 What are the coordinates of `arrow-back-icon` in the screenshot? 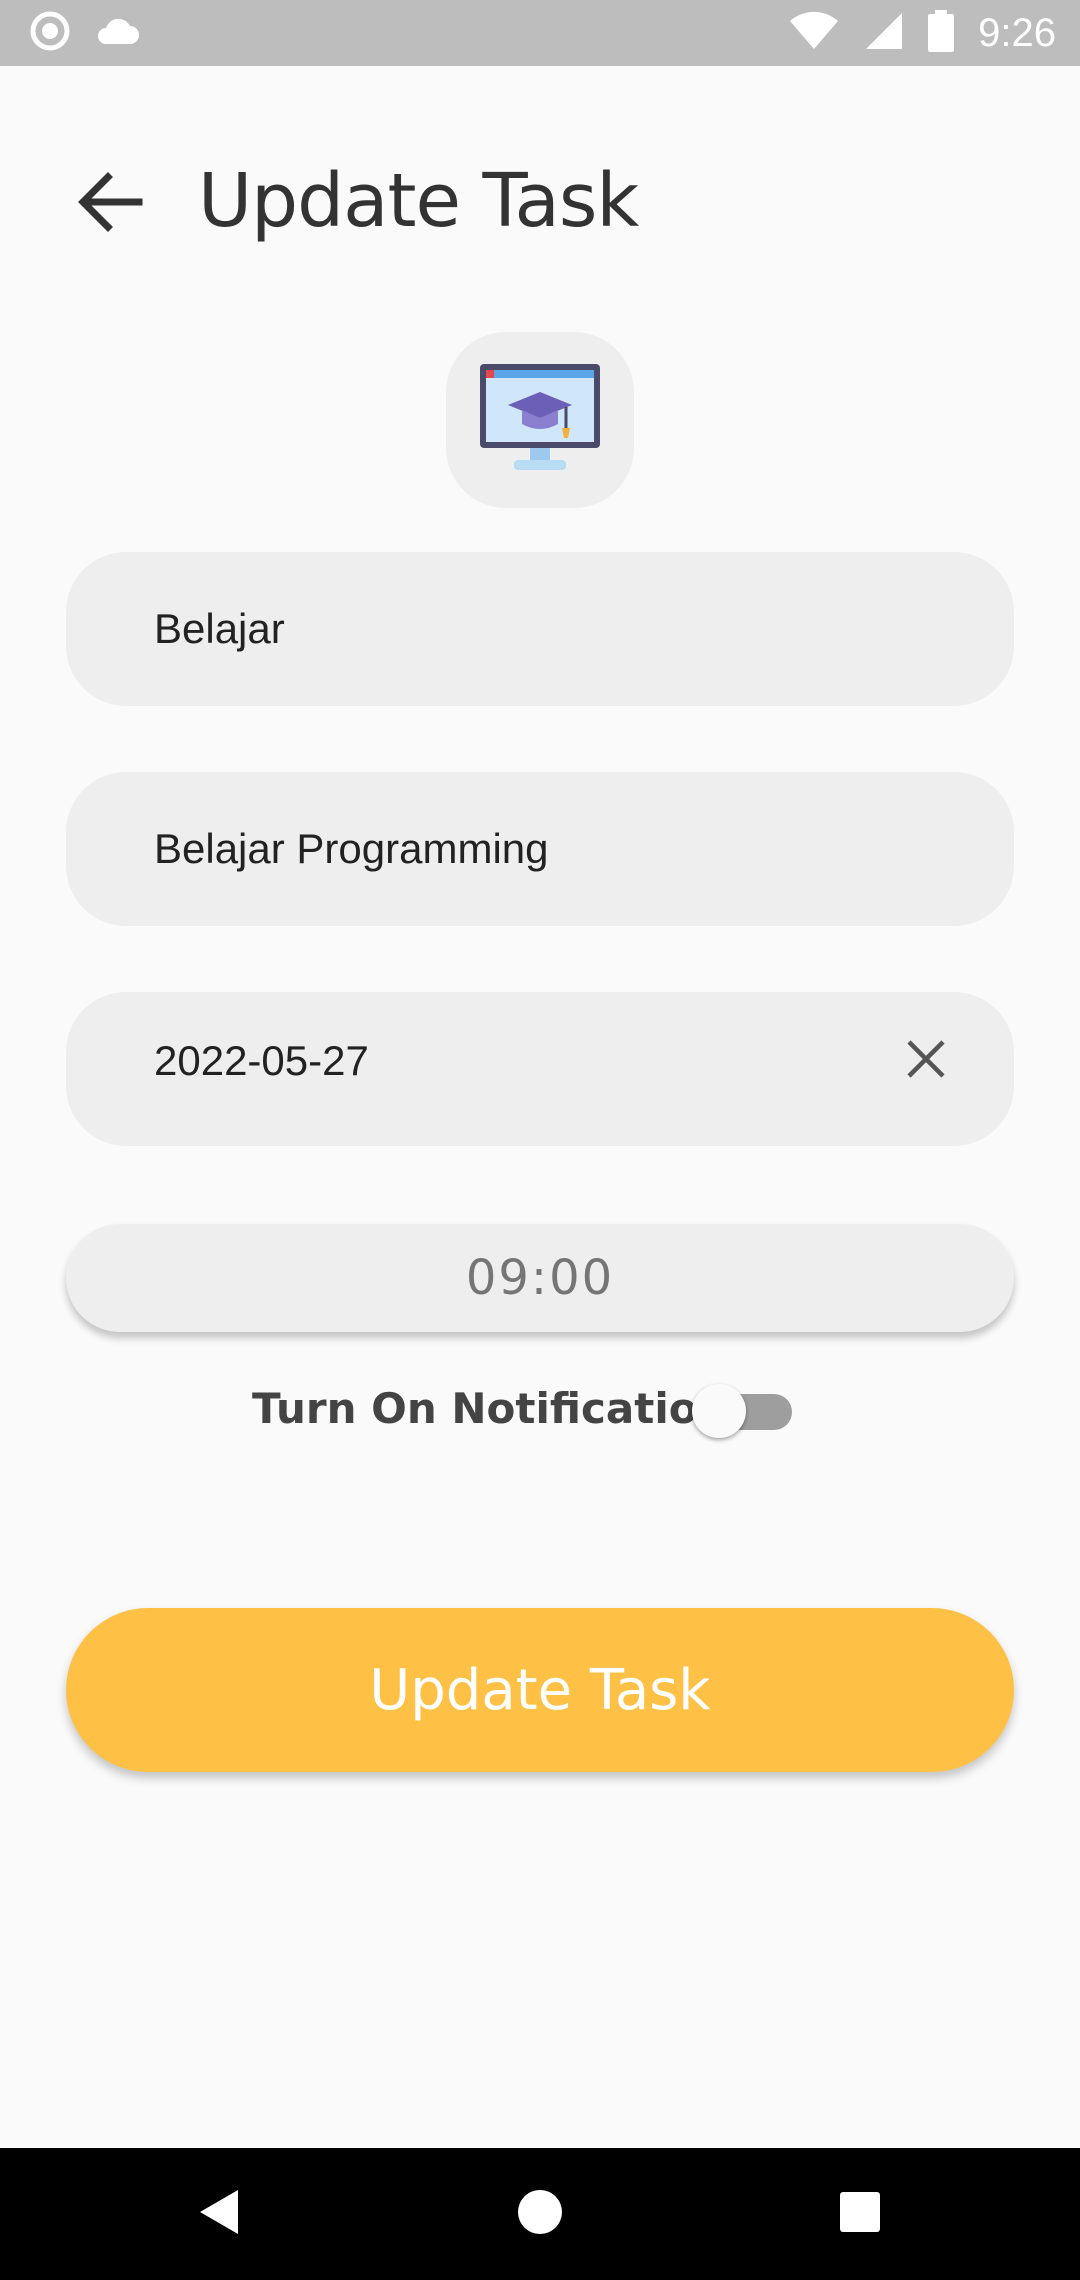 It's located at (110, 204).